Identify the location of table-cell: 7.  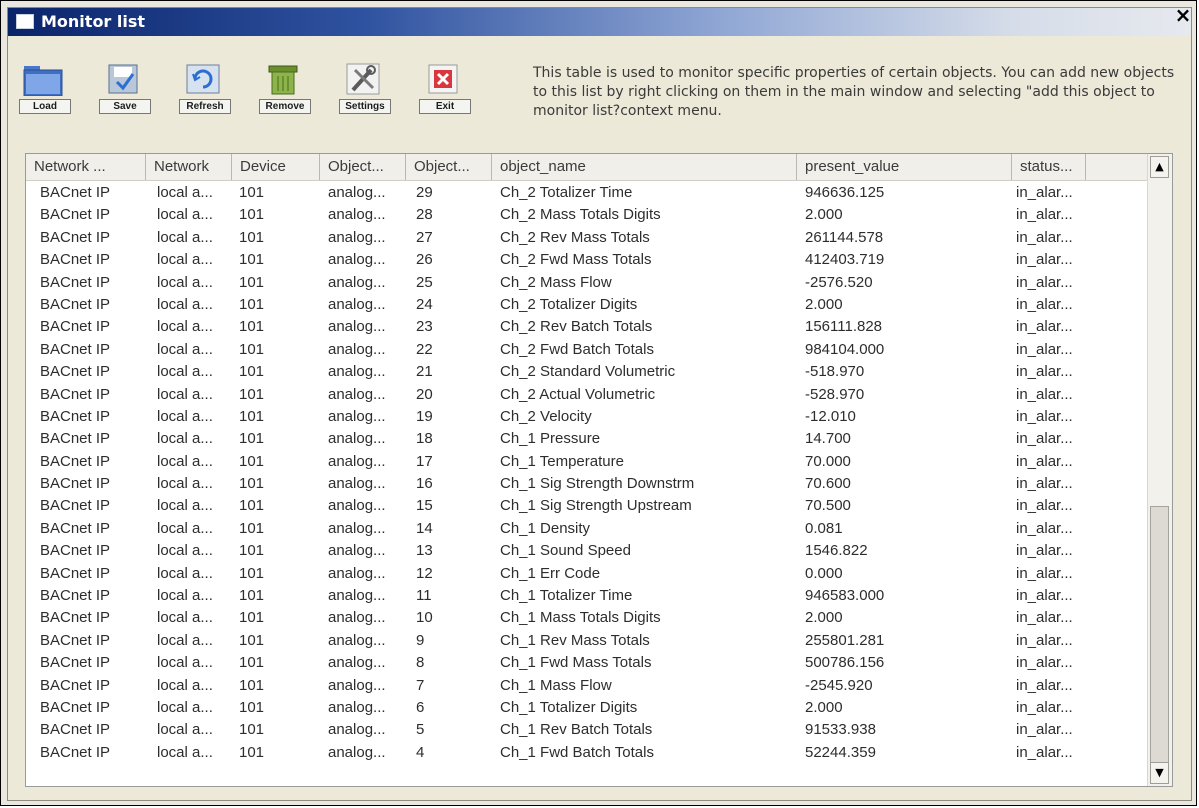
(420, 685).